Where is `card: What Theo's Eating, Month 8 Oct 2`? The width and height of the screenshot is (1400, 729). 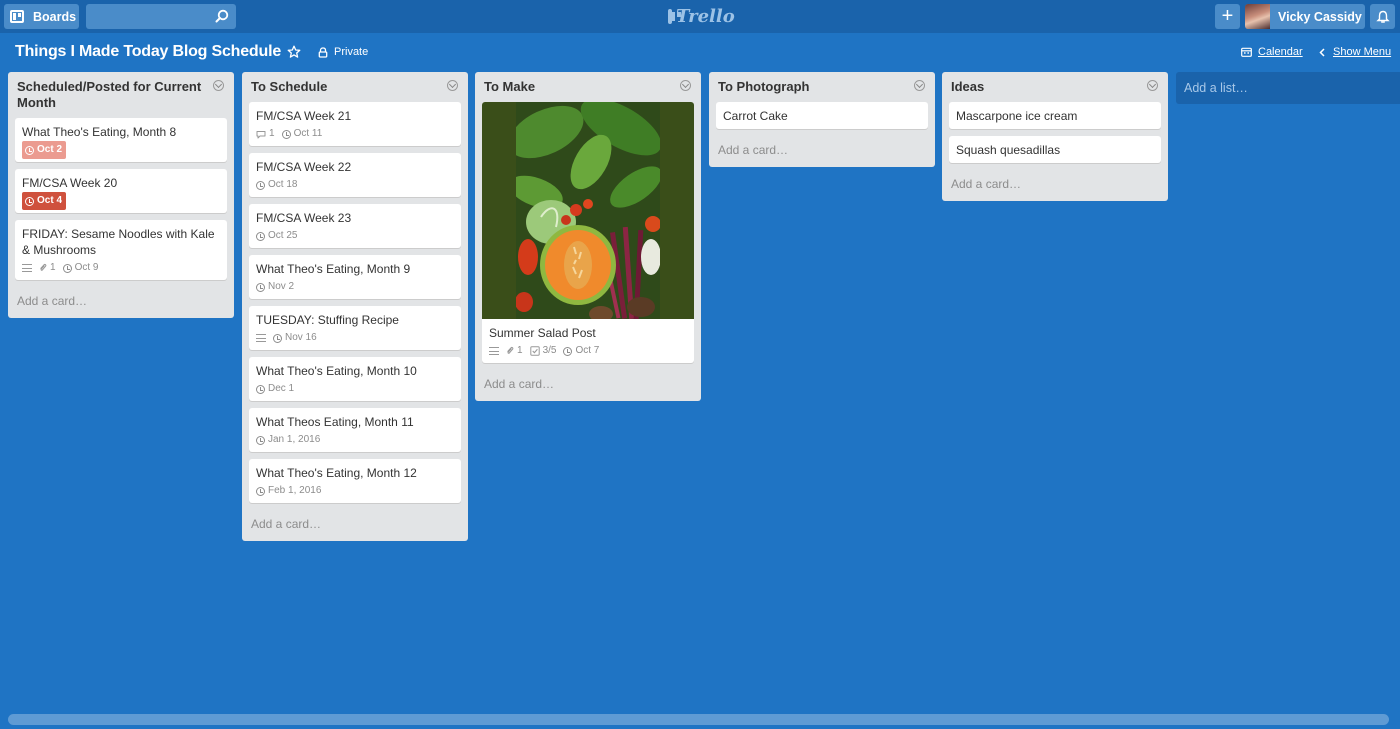 card: What Theo's Eating, Month 8 Oct 2 is located at coordinates (121, 140).